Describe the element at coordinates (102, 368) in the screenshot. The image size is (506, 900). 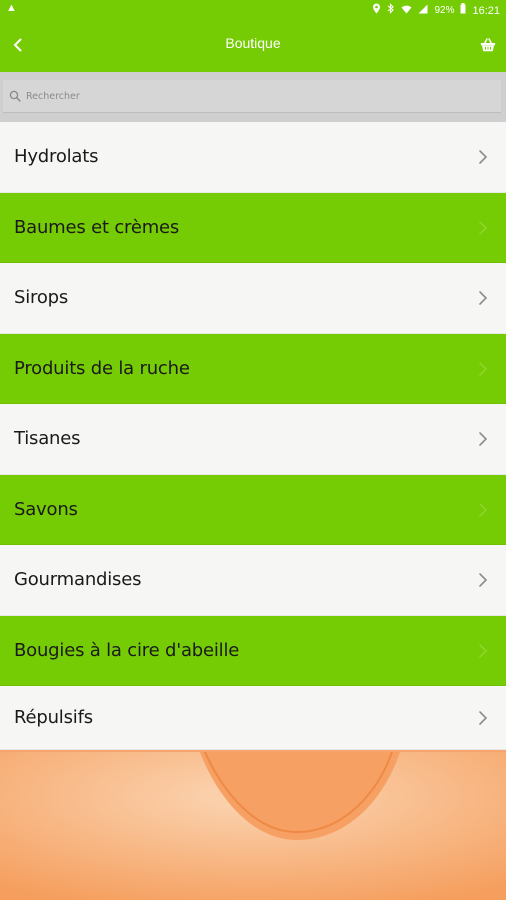
I see `category-label: Produits de la ruche` at that location.